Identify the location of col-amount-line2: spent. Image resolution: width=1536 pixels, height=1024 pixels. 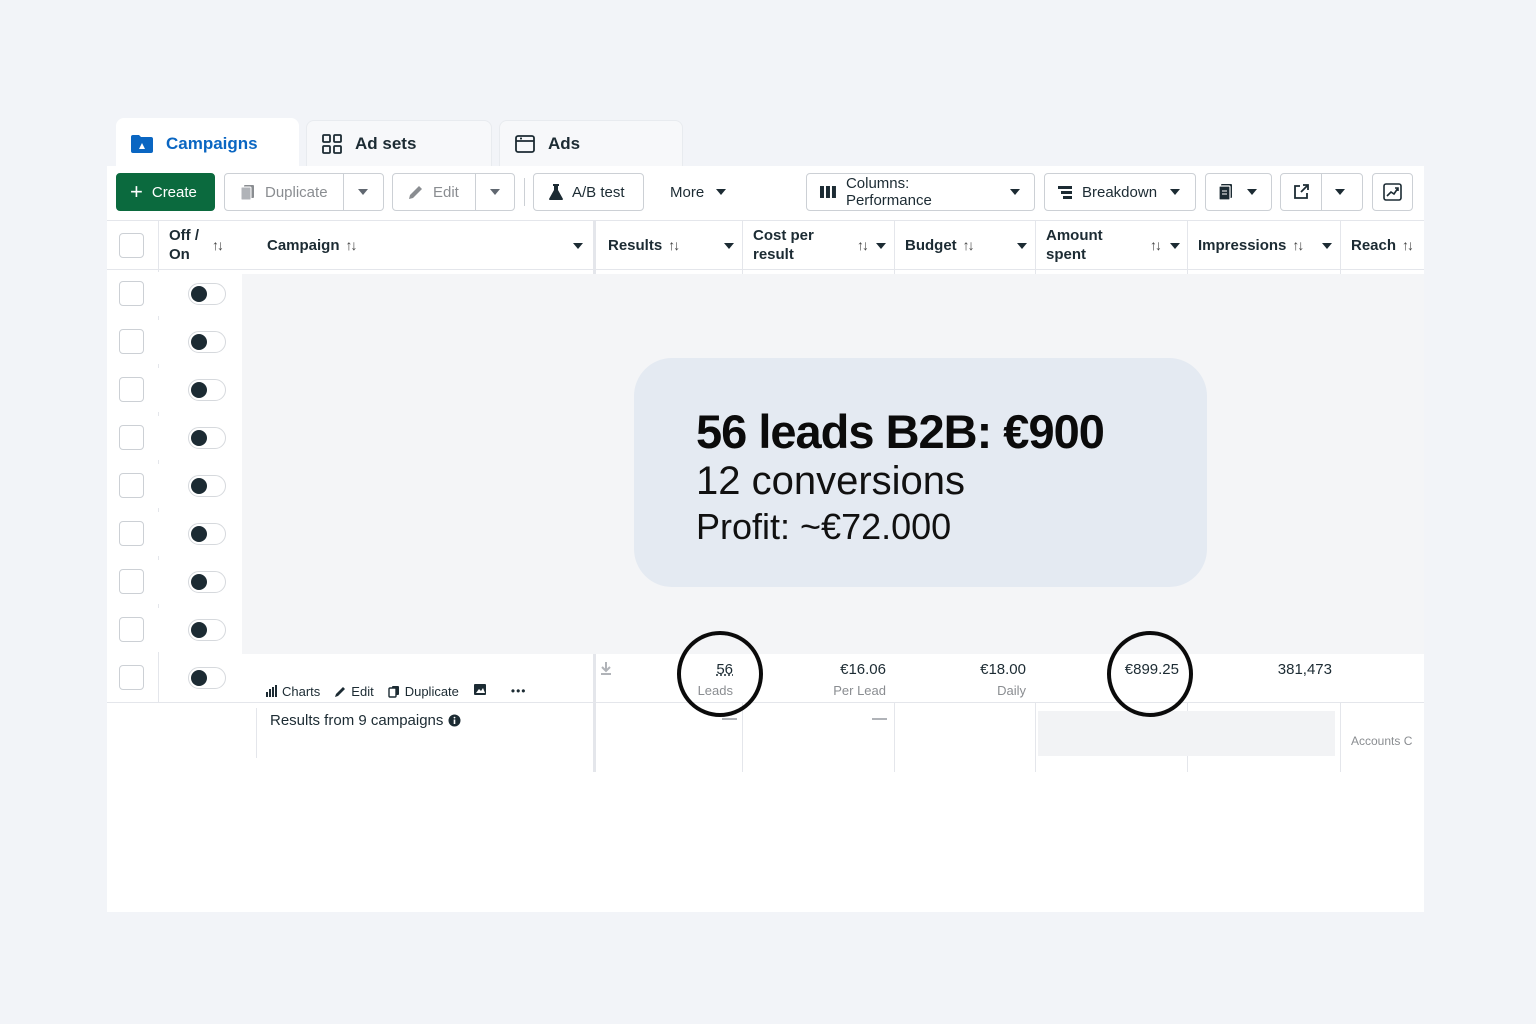
(1066, 254).